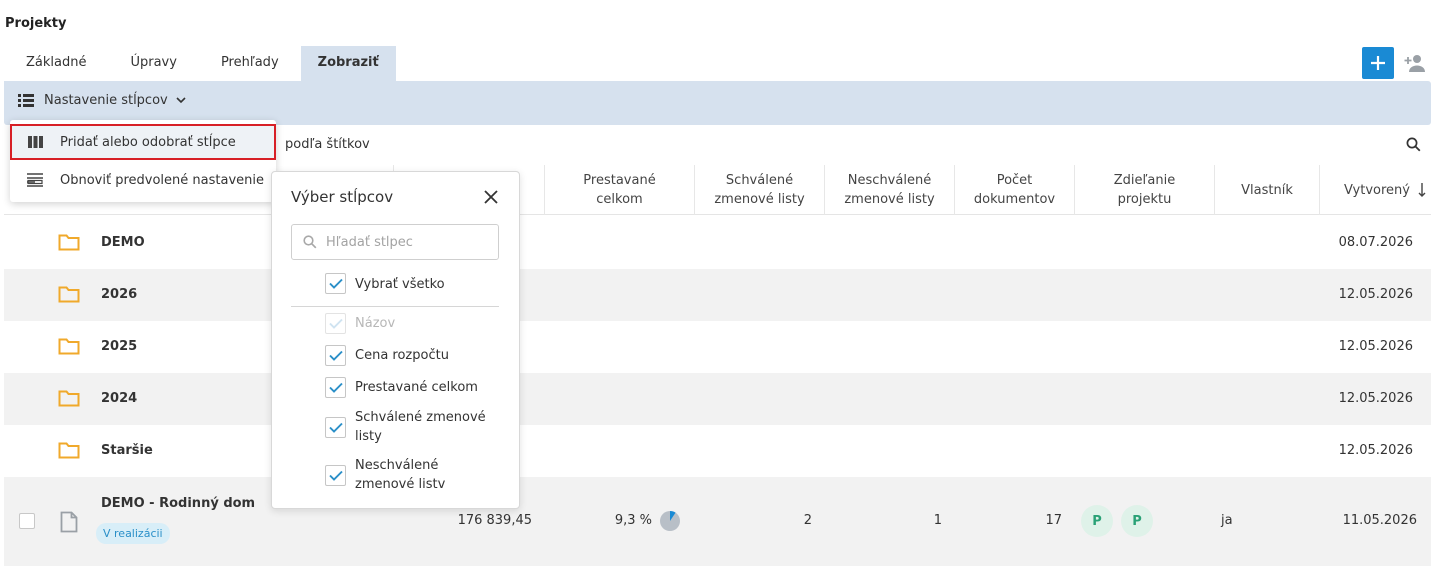 The width and height of the screenshot is (1436, 574). What do you see at coordinates (420, 427) in the screenshot?
I see `column-option-label: Schválené zmenové listy` at bounding box center [420, 427].